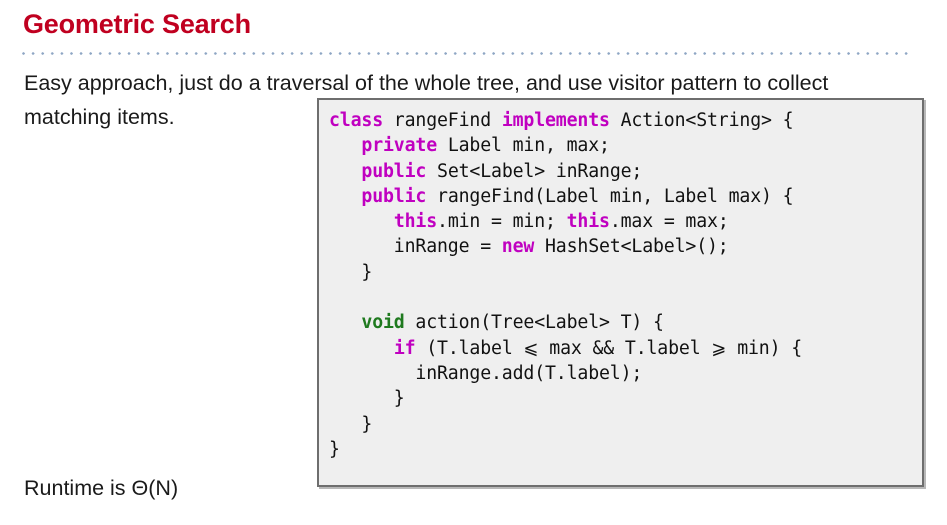 This screenshot has width=947, height=525. I want to click on code-token: void, so click(383, 323).